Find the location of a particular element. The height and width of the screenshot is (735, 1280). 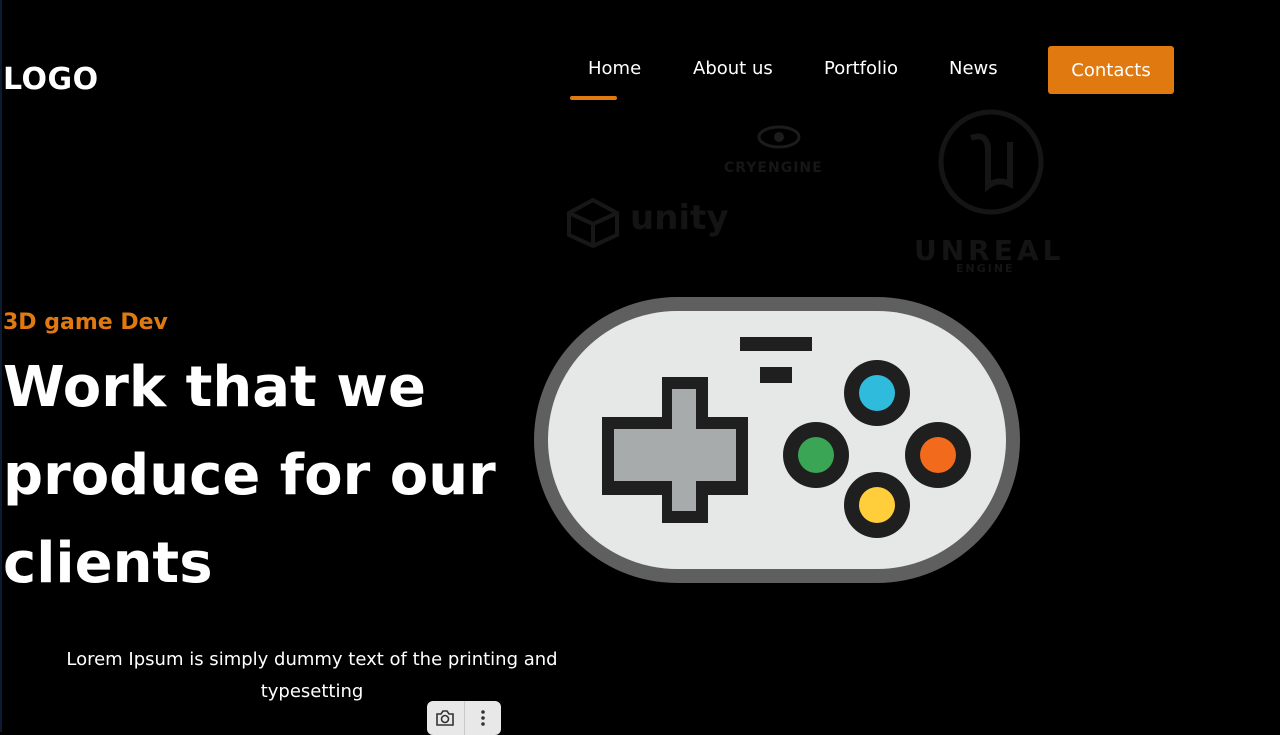

camera-button is located at coordinates (445, 718).